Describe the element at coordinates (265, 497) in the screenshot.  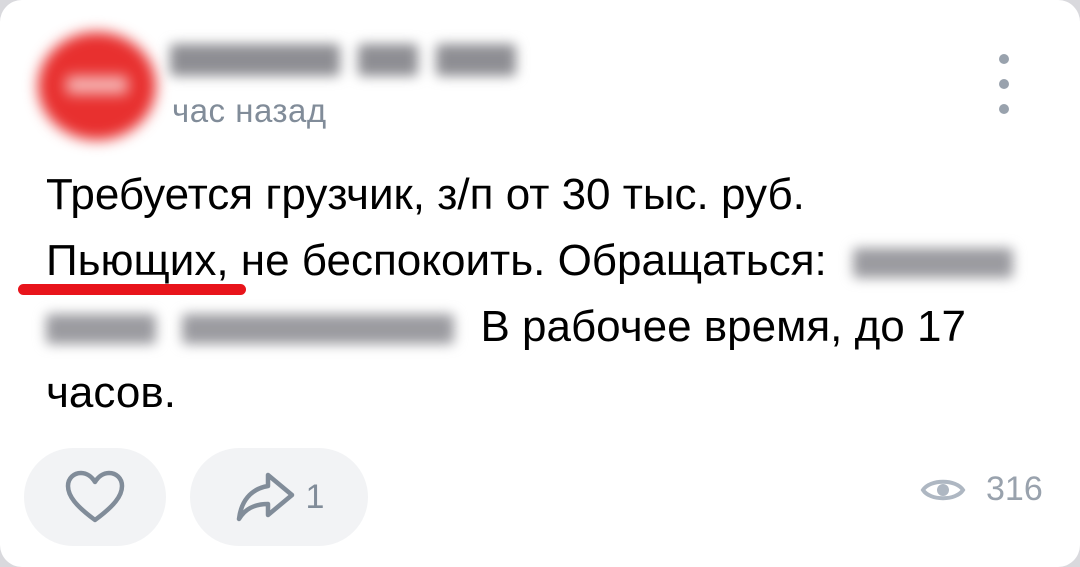
I see `share-arrow-icon` at that location.